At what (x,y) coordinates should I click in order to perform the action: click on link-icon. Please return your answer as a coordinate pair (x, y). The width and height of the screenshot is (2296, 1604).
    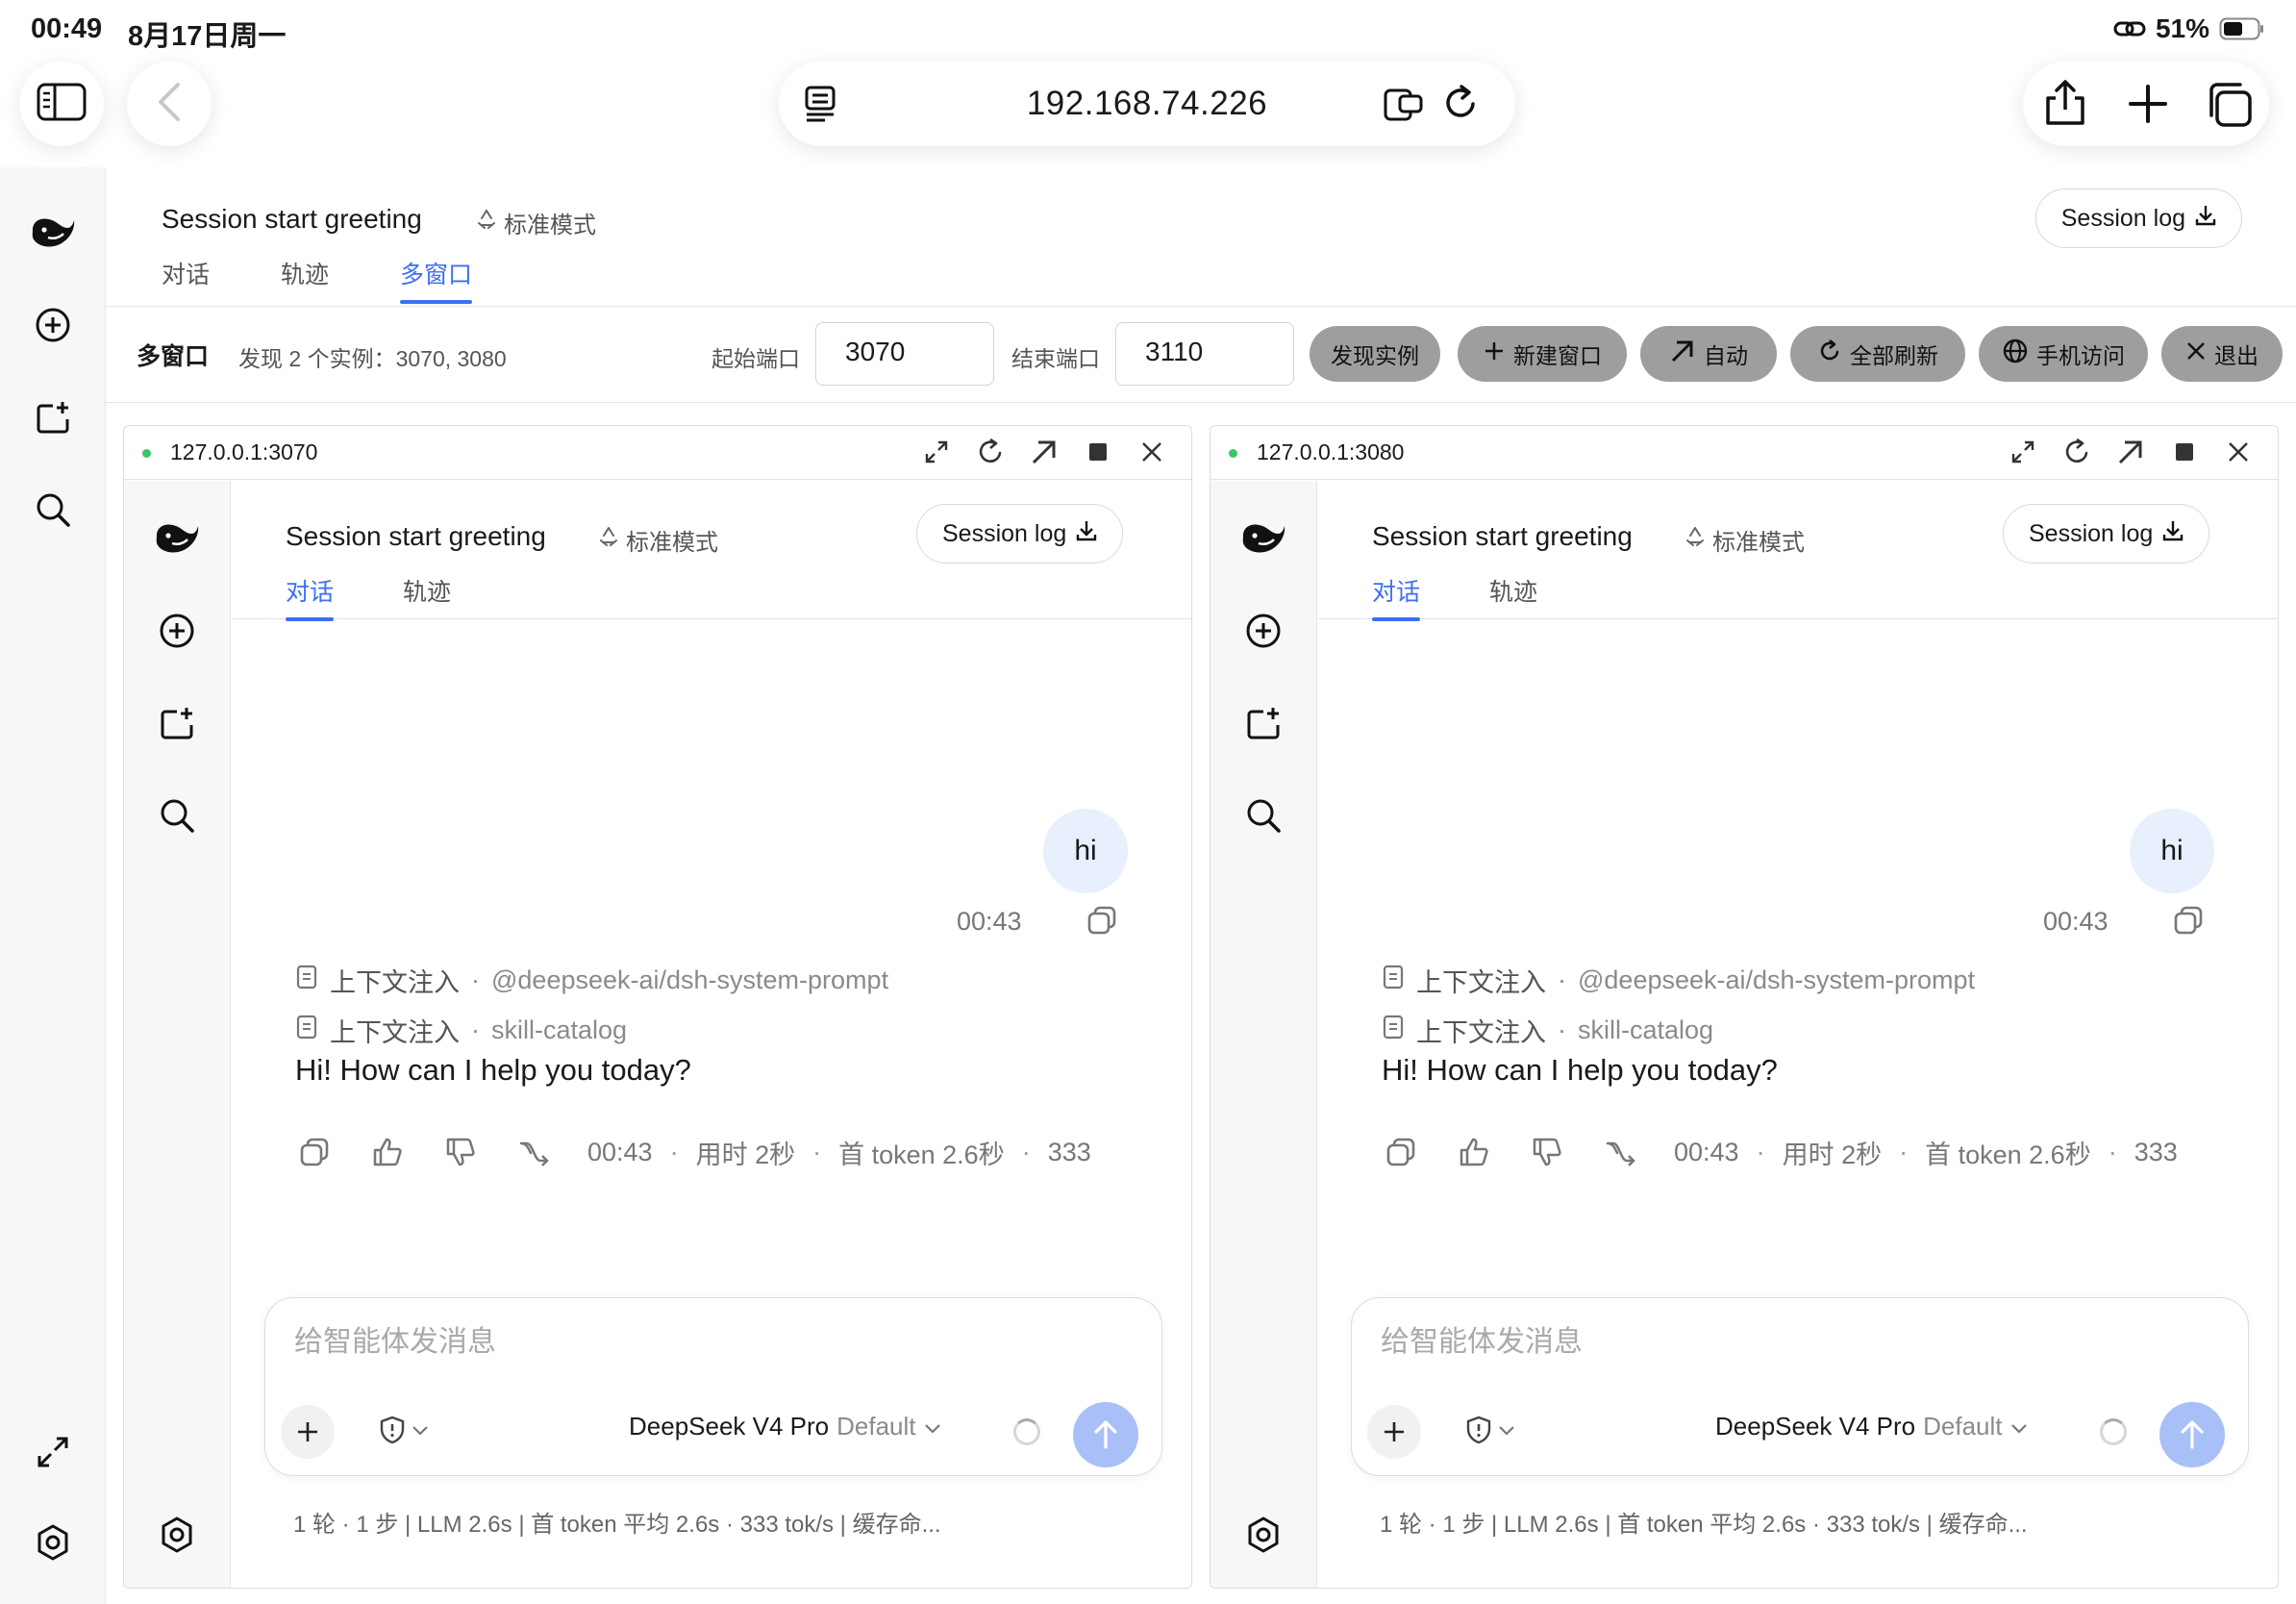
    Looking at the image, I should click on (2129, 28).